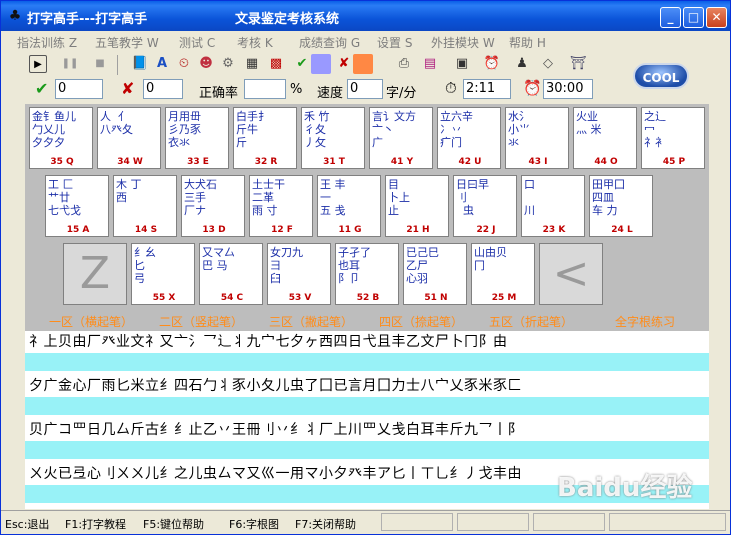 The width and height of the screenshot is (731, 535). What do you see at coordinates (87, 19) in the screenshot?
I see `app-title: 打字高手---打字高手` at bounding box center [87, 19].